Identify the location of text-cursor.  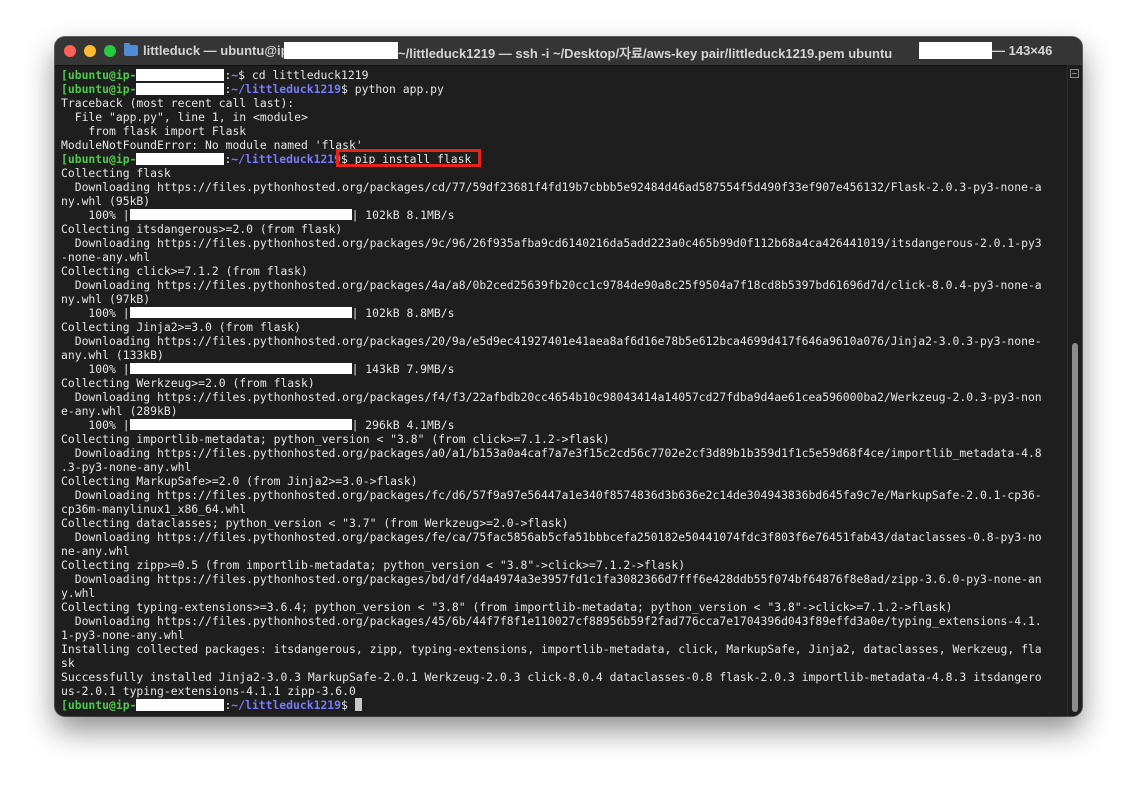
(358, 704).